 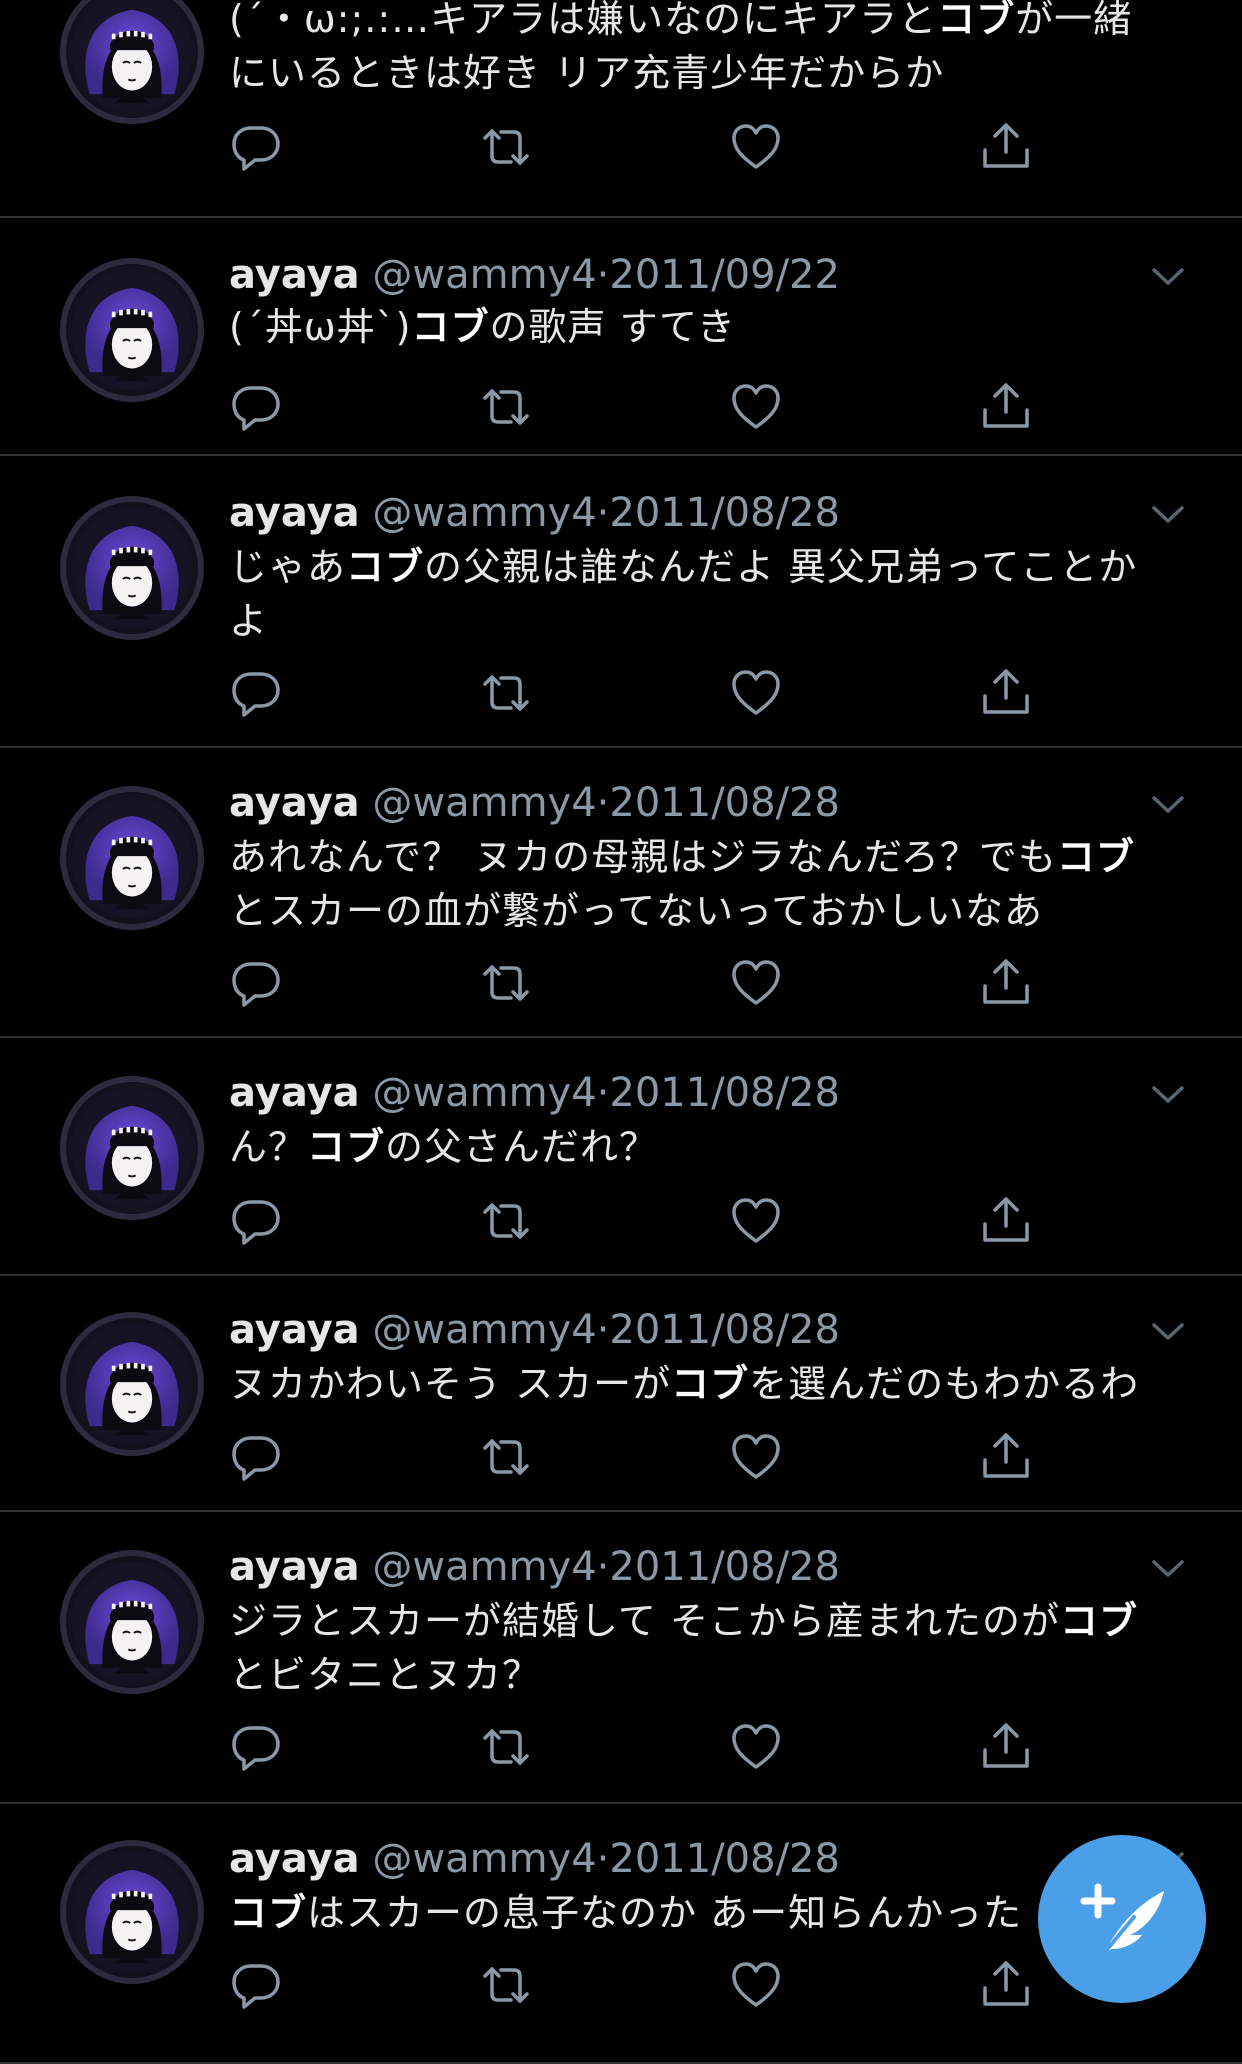 I want to click on tweet-text: じゃあコブの父親は誰なんだよ 異父兄弟ってことかよ, so click(x=699, y=594).